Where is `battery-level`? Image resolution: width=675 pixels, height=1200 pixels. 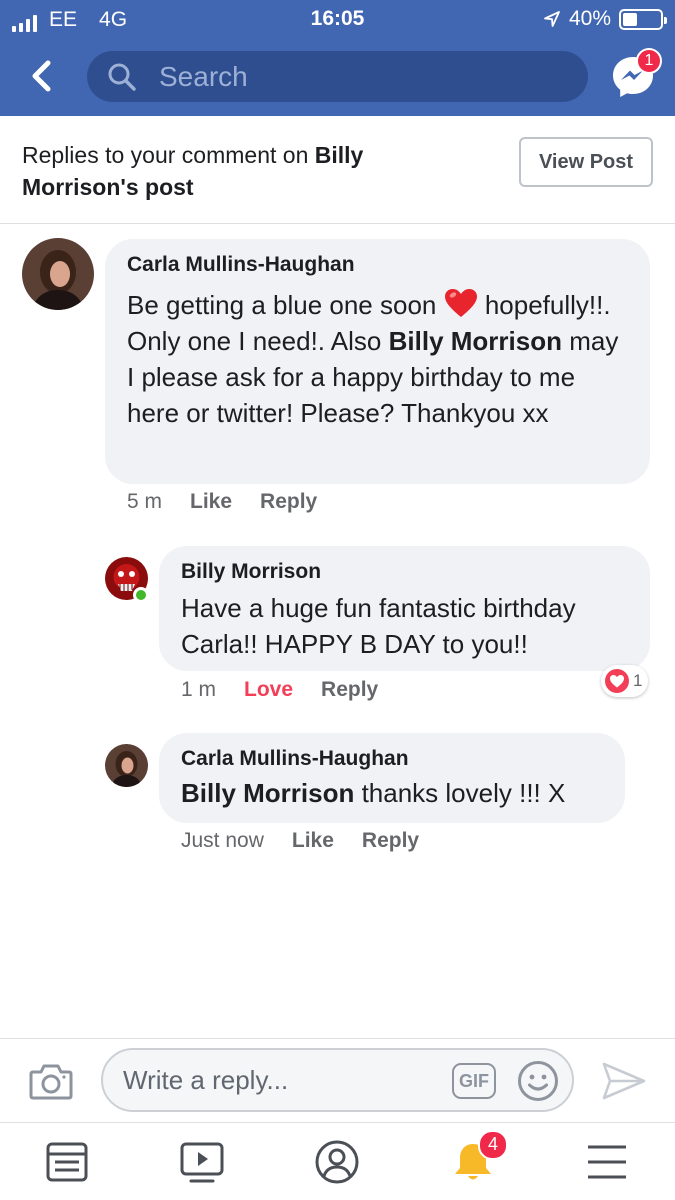
battery-level is located at coordinates (630, 19).